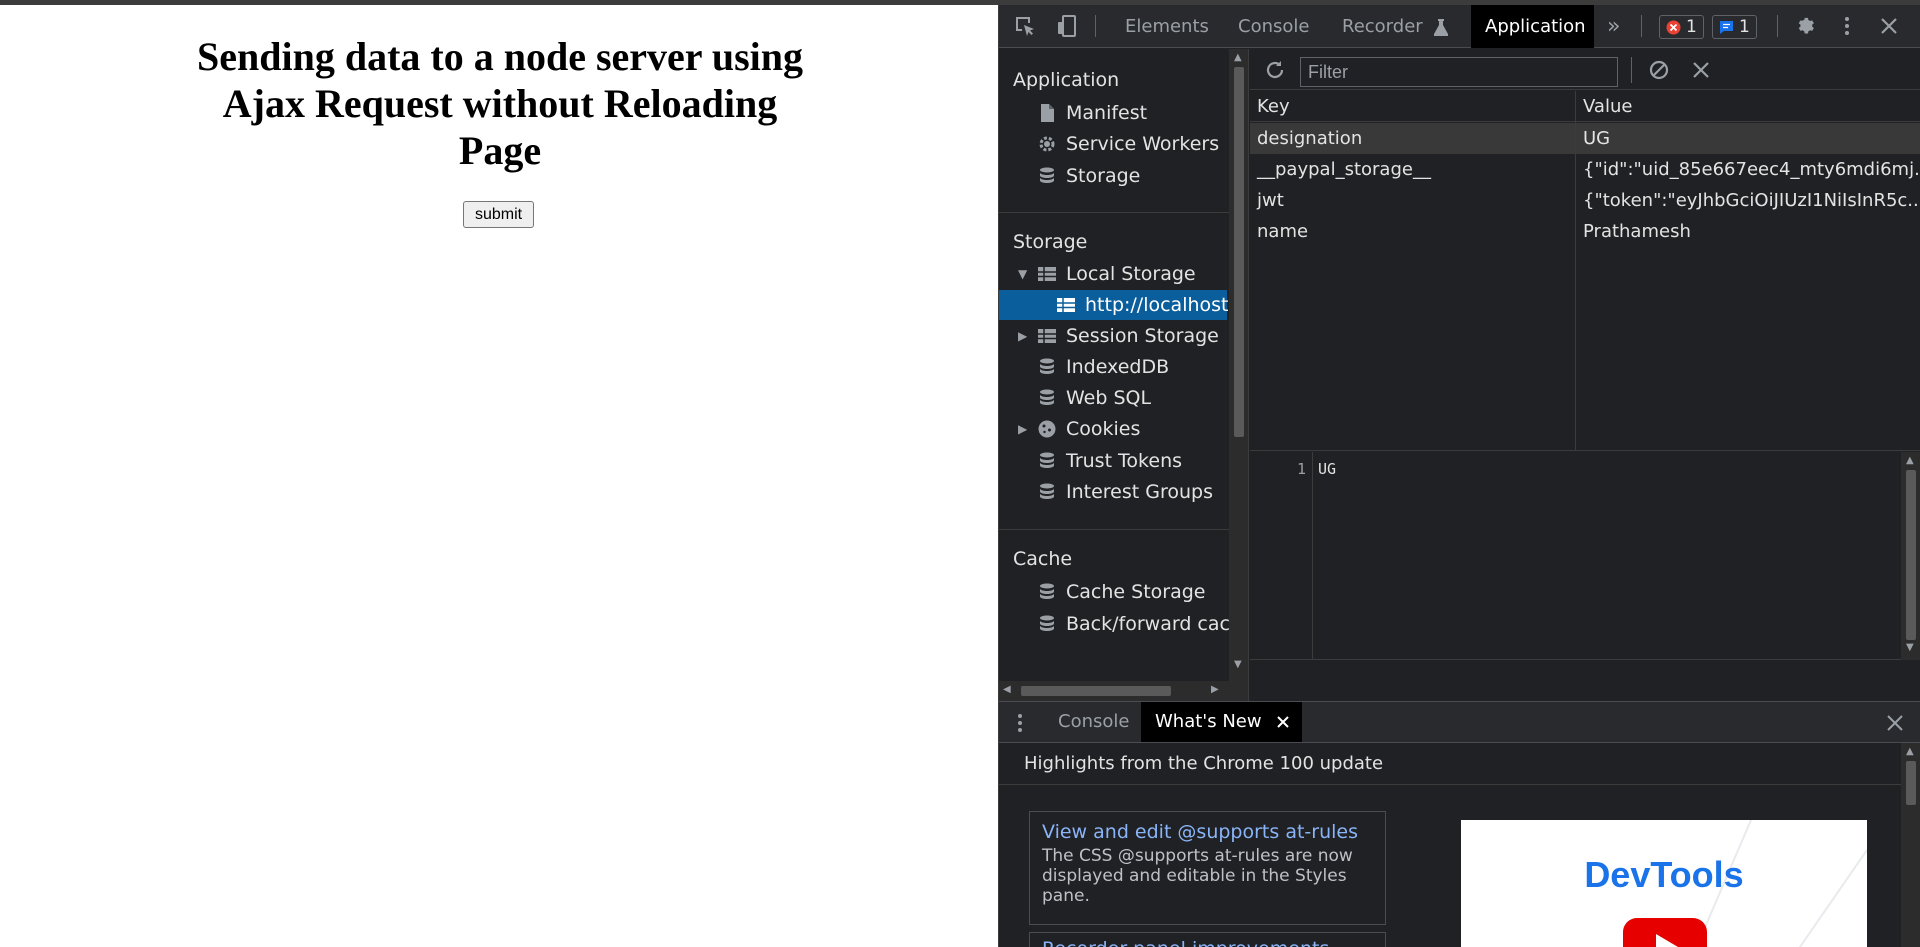 This screenshot has width=1920, height=947. I want to click on feature-card-title: Recorder panel improvements, so click(1207, 942).